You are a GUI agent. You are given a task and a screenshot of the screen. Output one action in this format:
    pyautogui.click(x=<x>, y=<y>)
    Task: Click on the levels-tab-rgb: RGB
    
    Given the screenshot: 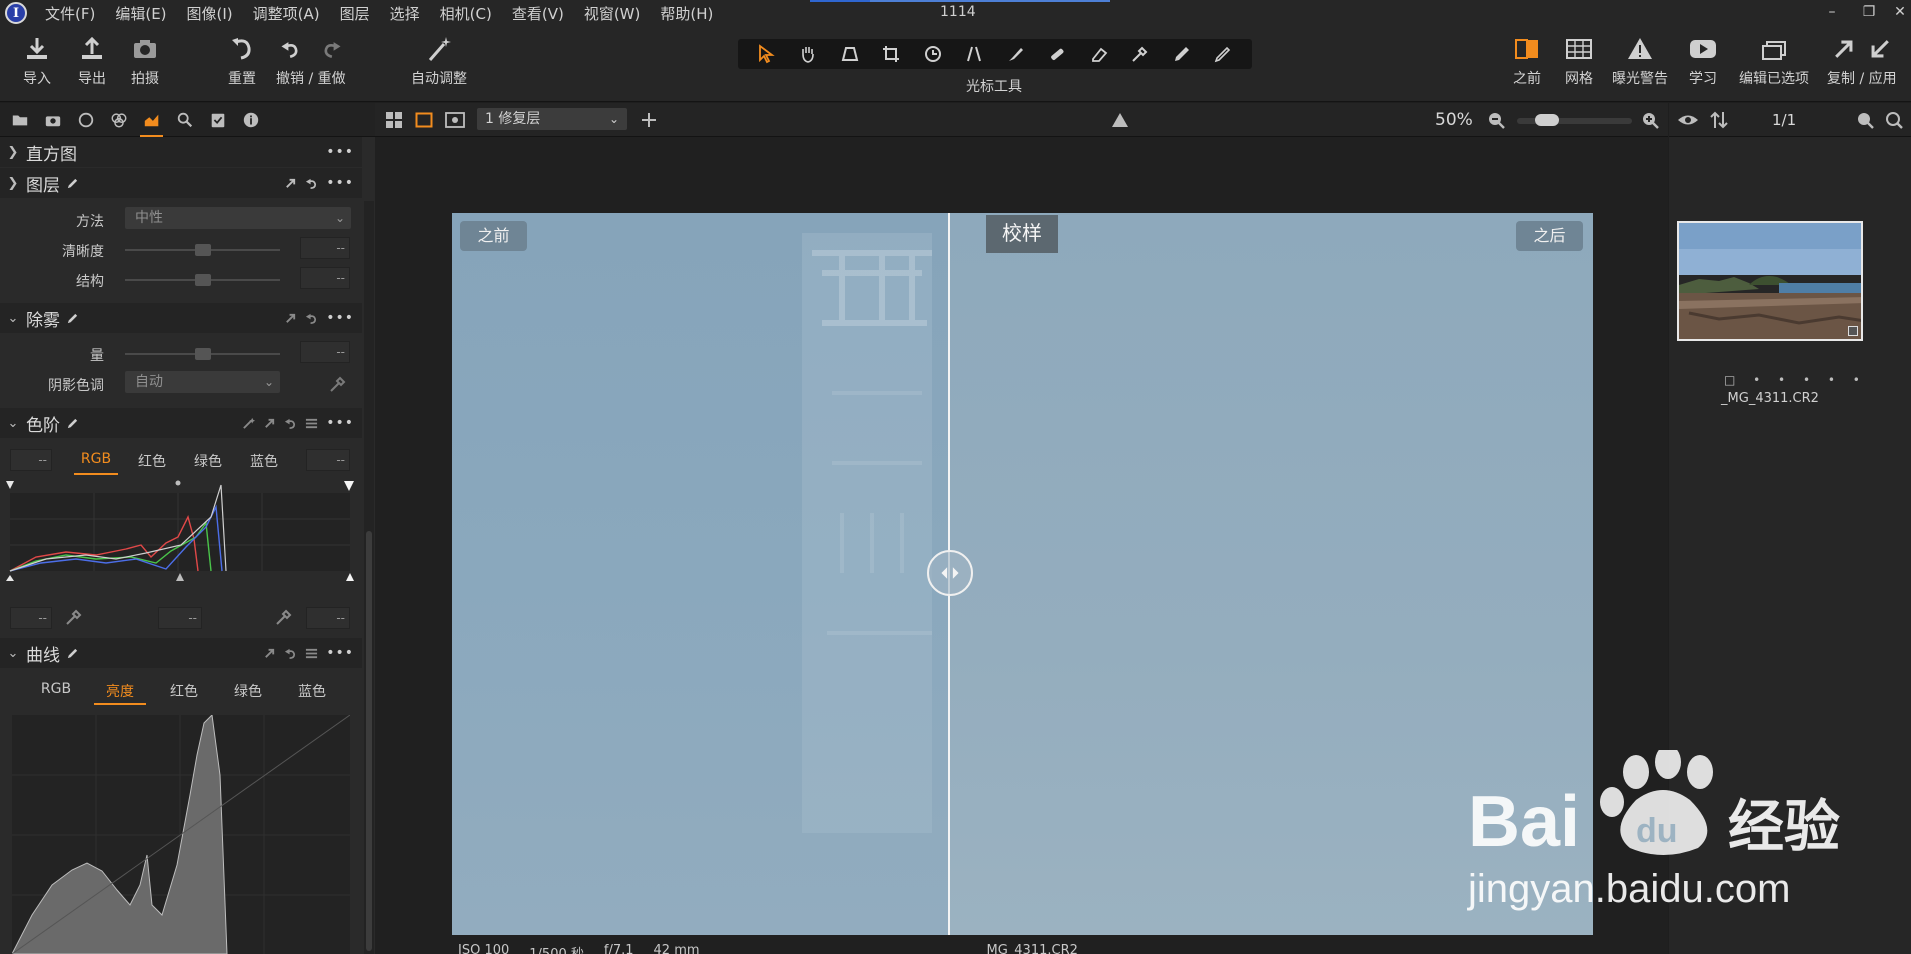 What is the action you would take?
    pyautogui.click(x=96, y=463)
    